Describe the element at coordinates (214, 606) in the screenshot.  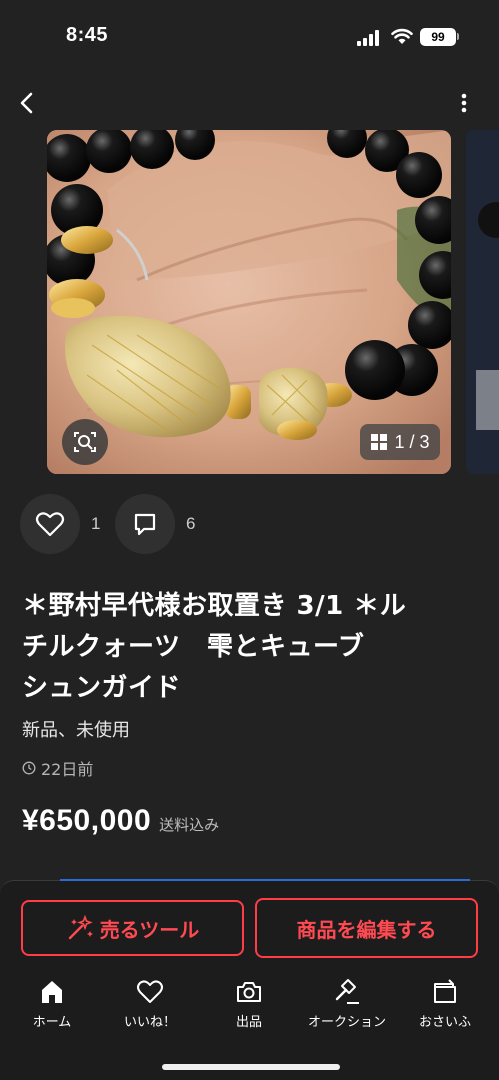
I see `item-title-line: ＊野村早代様お取置き 3/1 ＊ル` at that location.